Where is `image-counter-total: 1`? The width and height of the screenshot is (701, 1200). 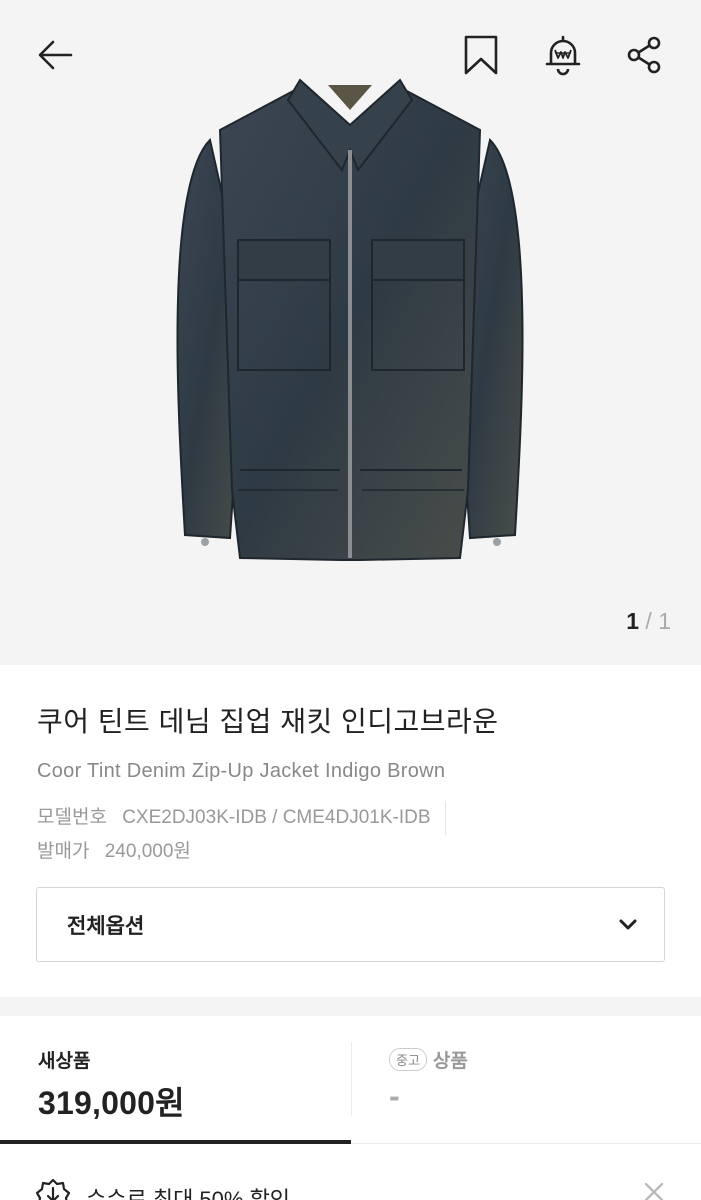
image-counter-total: 1 is located at coordinates (664, 621).